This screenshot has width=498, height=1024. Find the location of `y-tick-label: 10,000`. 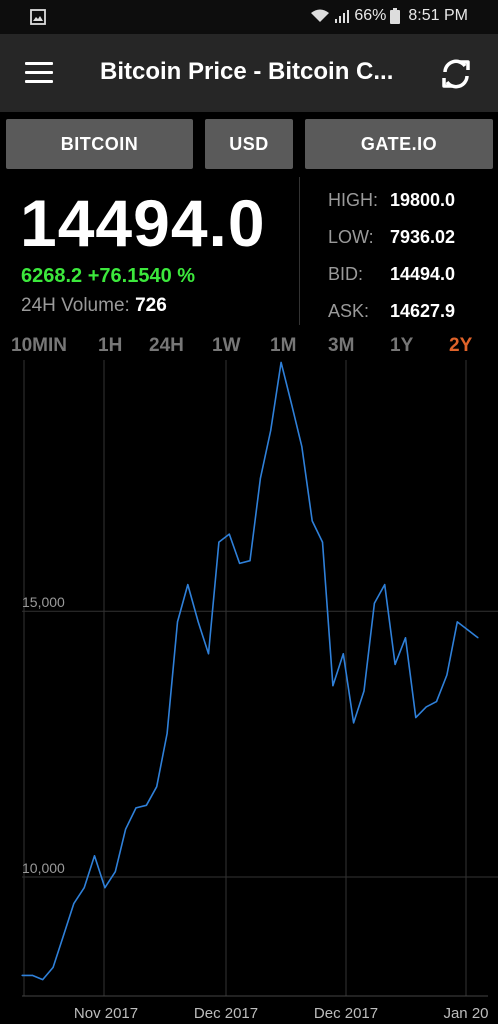

y-tick-label: 10,000 is located at coordinates (43, 868).